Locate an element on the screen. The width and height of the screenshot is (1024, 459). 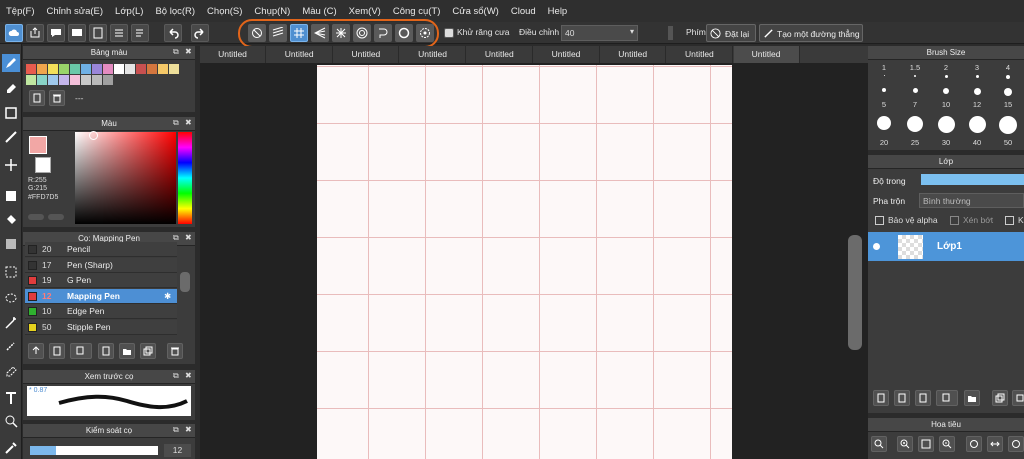
snap-vanishing-icon is located at coordinates (320, 33).